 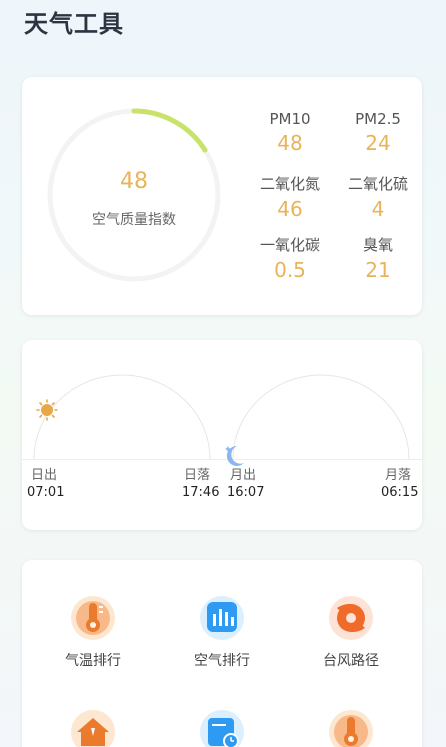 I want to click on tool-disaster-warning, so click(x=93, y=727).